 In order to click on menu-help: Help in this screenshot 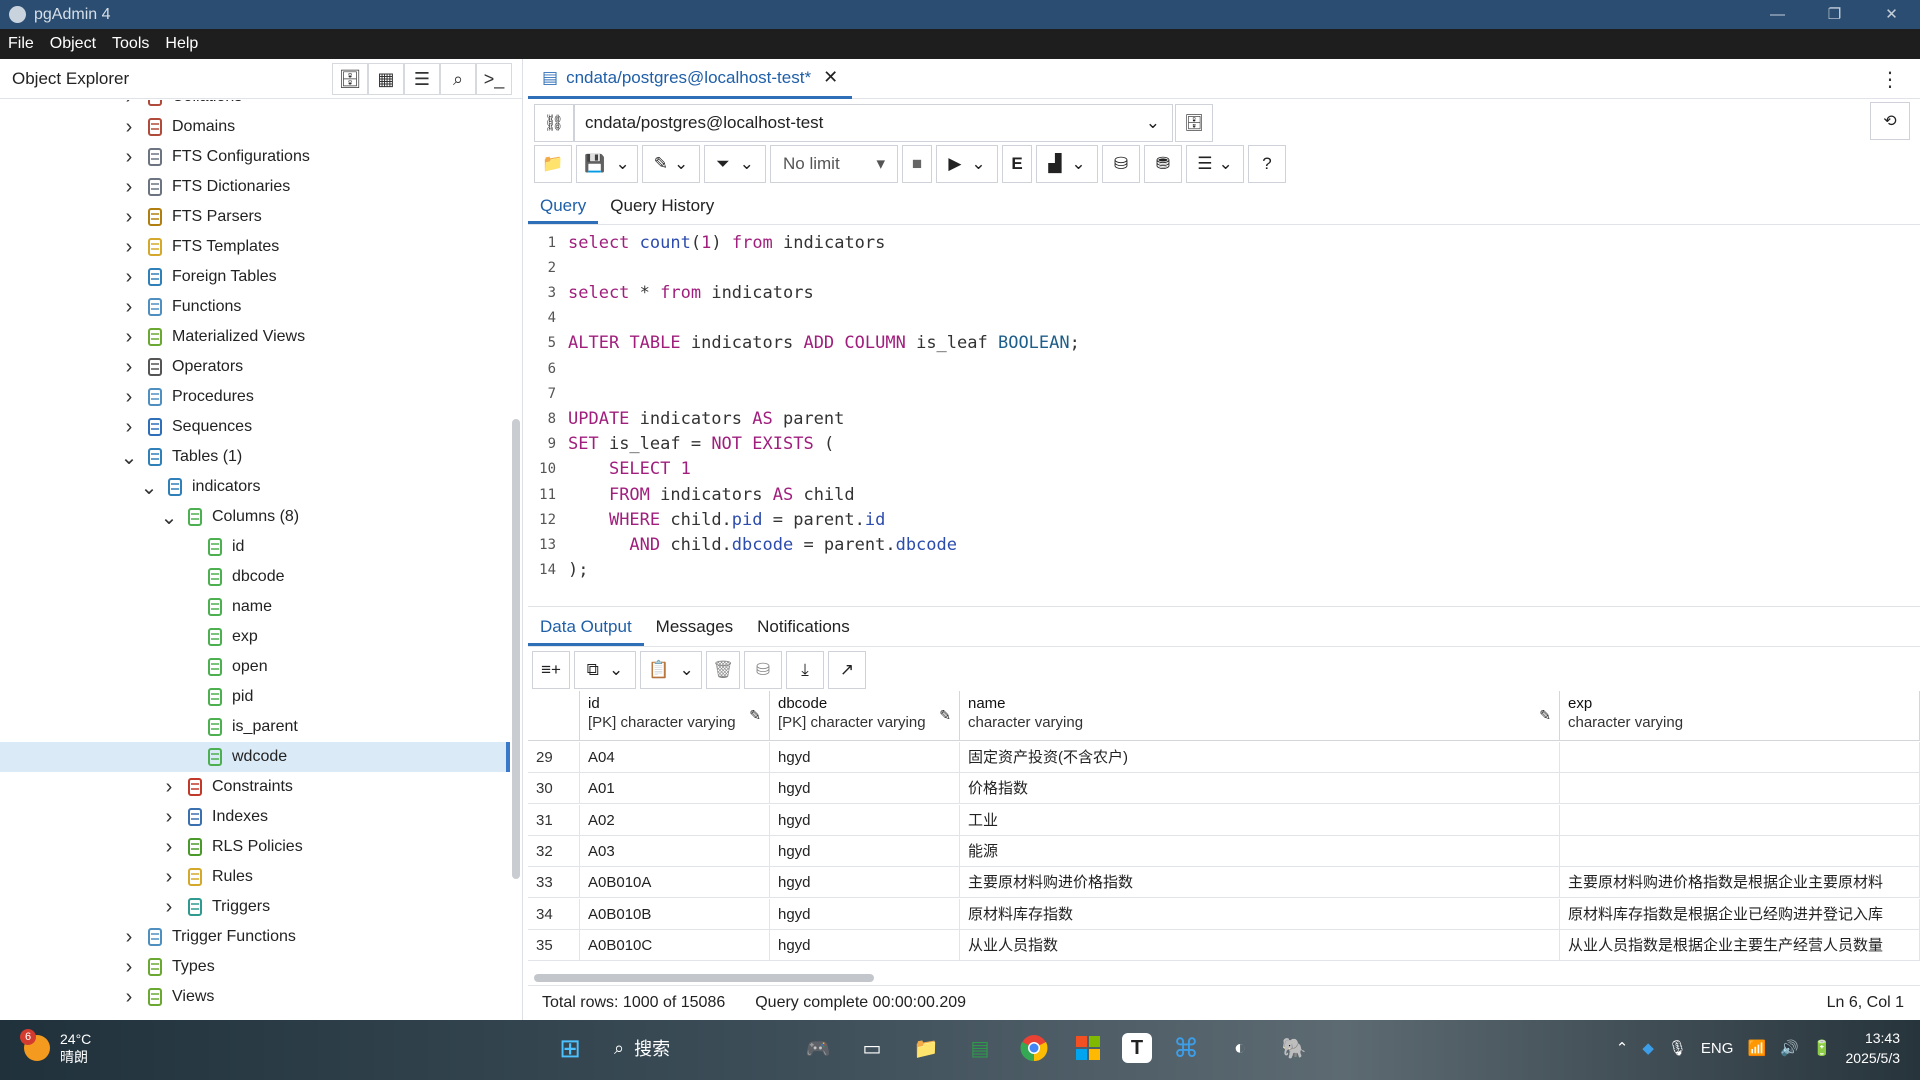, I will do `click(181, 44)`.